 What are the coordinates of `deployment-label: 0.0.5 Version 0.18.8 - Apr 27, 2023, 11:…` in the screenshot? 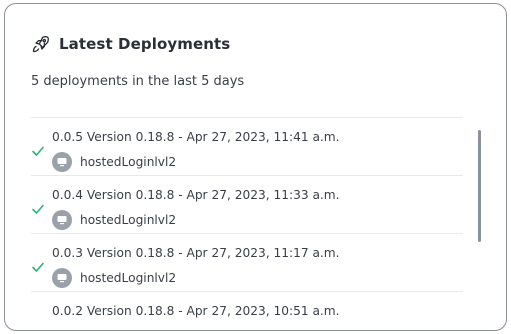 It's located at (196, 137).